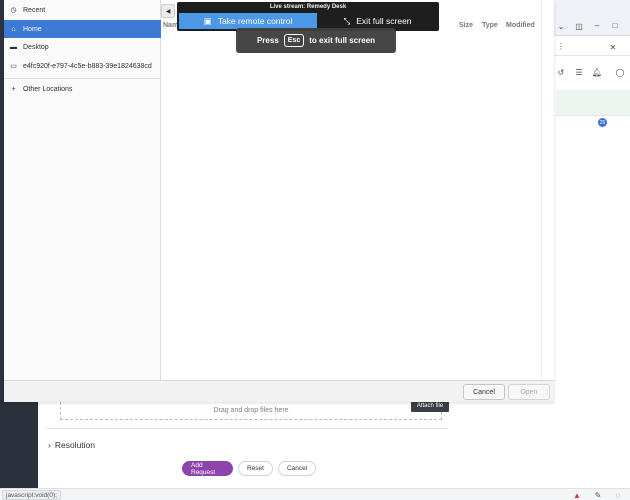 Image resolution: width=630 pixels, height=500 pixels. Describe the element at coordinates (170, 25) in the screenshot. I see `column-header-name: Nam` at that location.